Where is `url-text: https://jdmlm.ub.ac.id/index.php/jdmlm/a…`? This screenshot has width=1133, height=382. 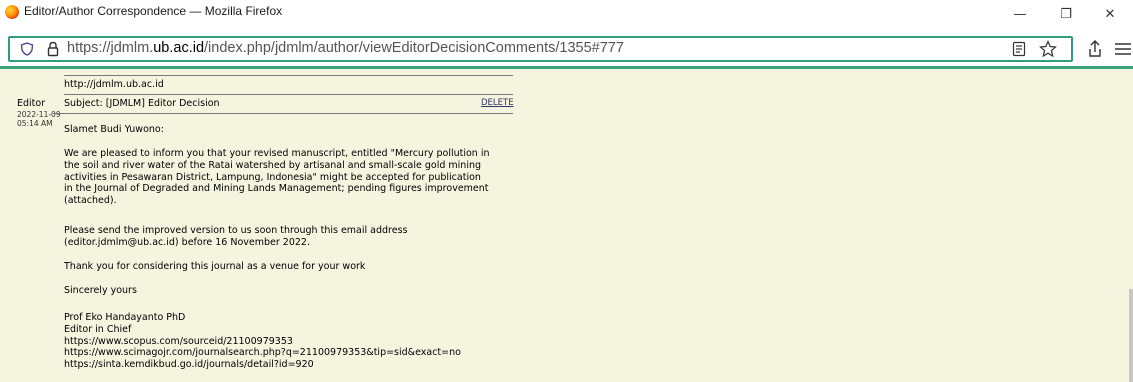
url-text: https://jdmlm.ub.ac.id/index.php/jdmlm/a… is located at coordinates (345, 48).